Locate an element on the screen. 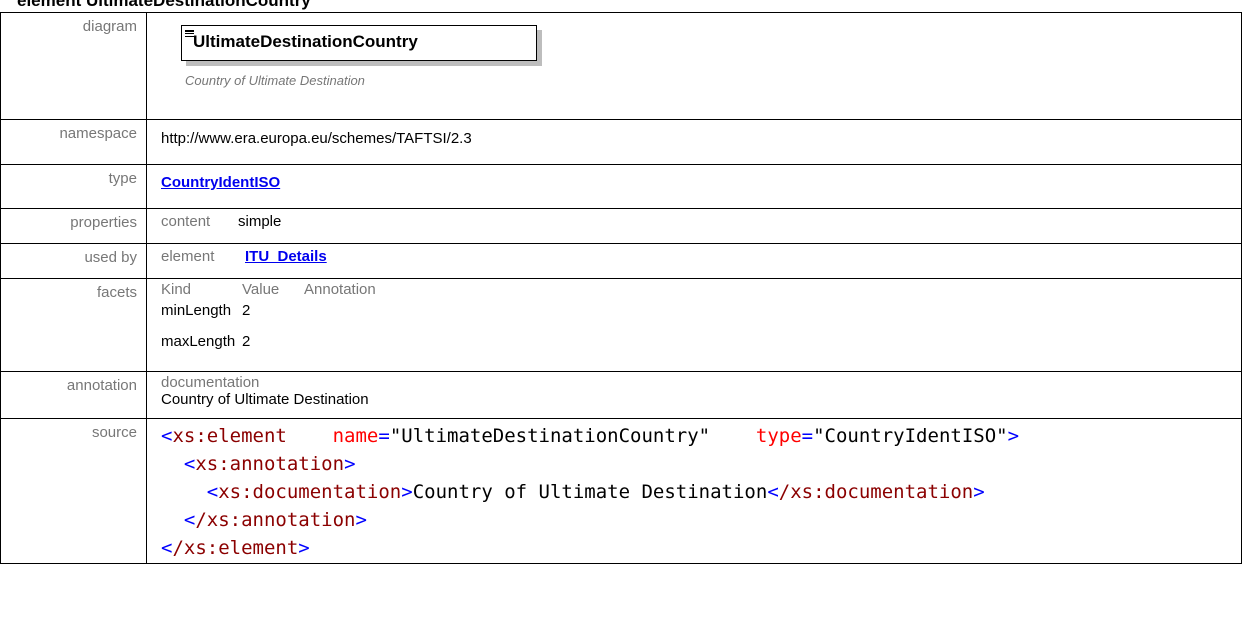 This screenshot has width=1242, height=633. properties-line: content simple is located at coordinates (695, 219).